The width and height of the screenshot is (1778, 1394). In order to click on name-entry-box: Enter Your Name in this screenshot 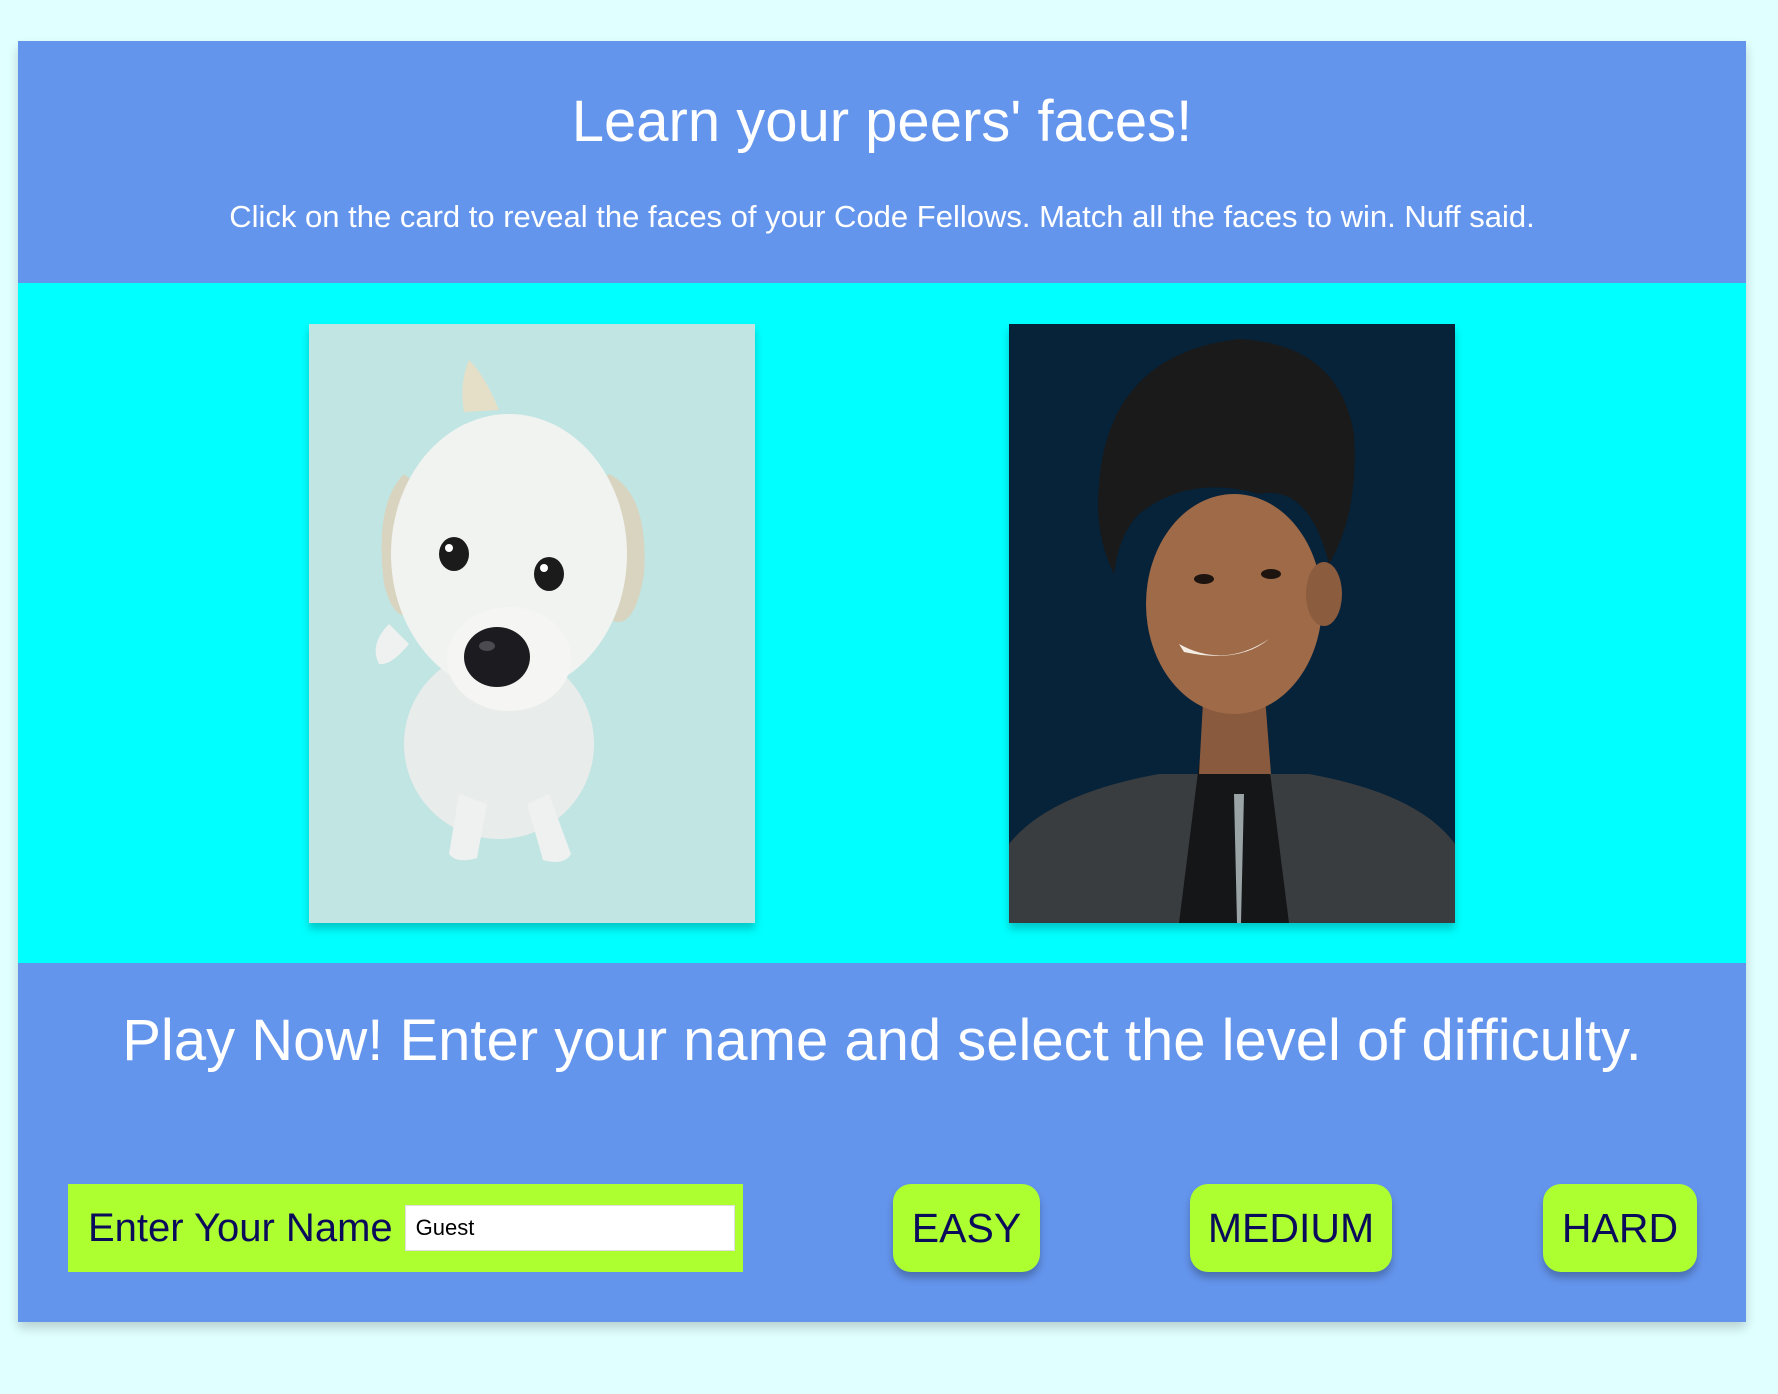, I will do `click(405, 1228)`.